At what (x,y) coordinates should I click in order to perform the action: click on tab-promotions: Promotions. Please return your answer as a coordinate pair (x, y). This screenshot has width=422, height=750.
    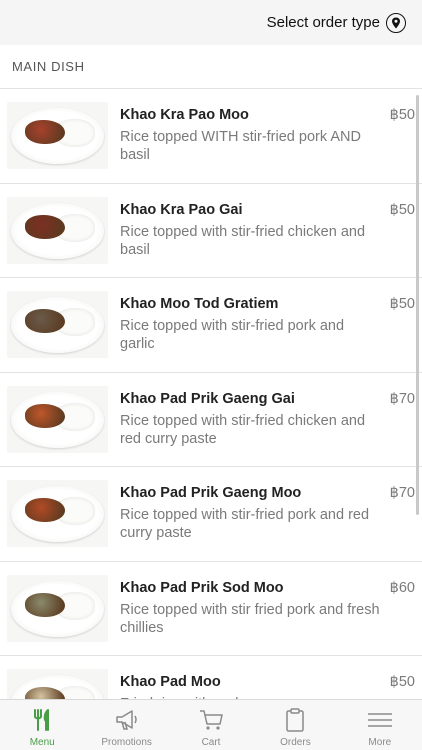
    Looking at the image, I should click on (126, 725).